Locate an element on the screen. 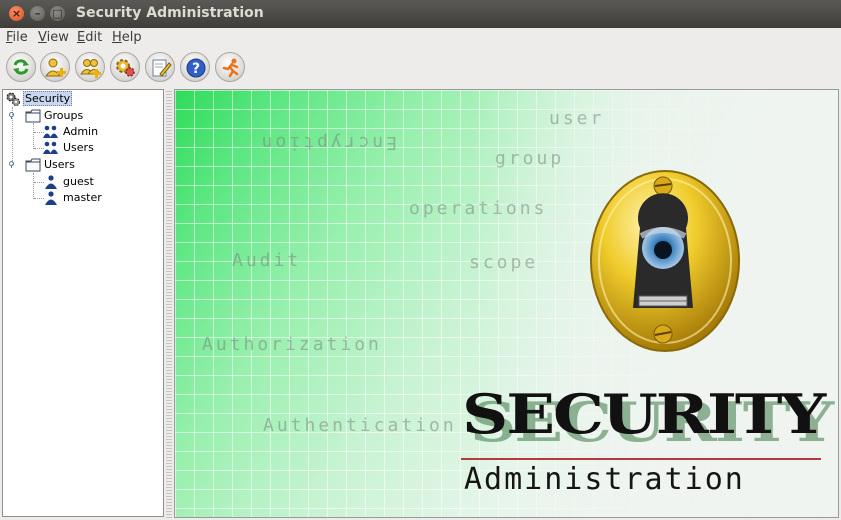 Image resolution: width=841 pixels, height=520 pixels. title-bar: × – □ Security Administration is located at coordinates (420, 14).